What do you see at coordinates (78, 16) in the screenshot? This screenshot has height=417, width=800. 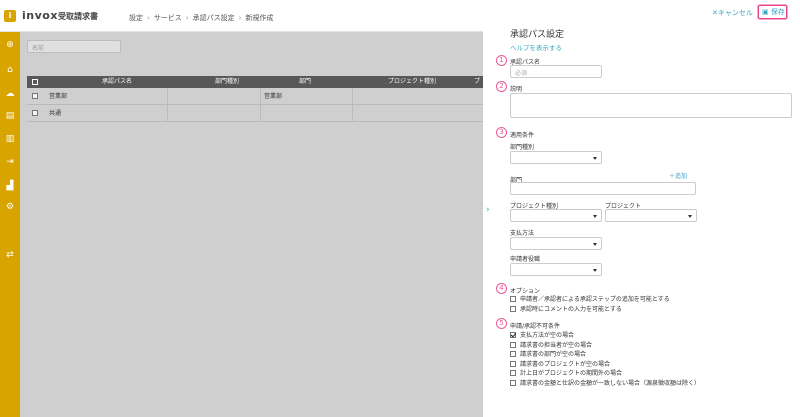 I see `product-name: 受取請求書` at bounding box center [78, 16].